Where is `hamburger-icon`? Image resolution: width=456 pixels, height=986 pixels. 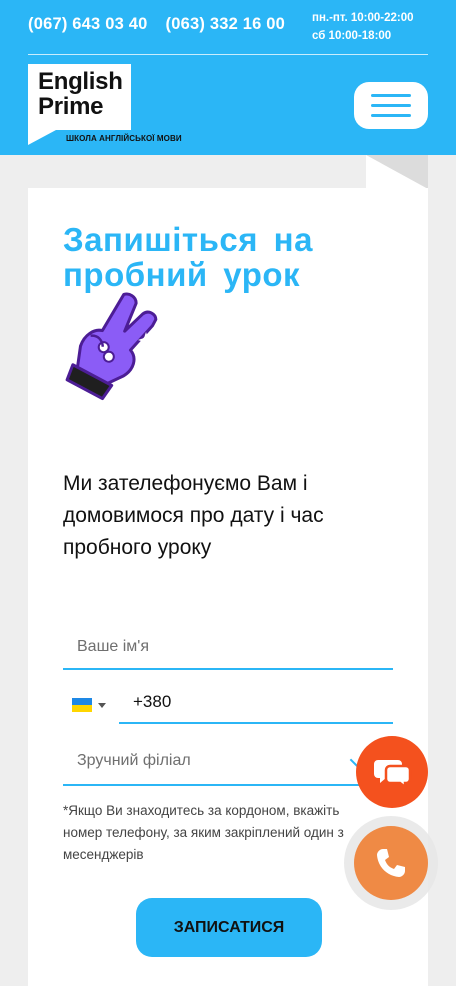
hamburger-icon is located at coordinates (391, 95).